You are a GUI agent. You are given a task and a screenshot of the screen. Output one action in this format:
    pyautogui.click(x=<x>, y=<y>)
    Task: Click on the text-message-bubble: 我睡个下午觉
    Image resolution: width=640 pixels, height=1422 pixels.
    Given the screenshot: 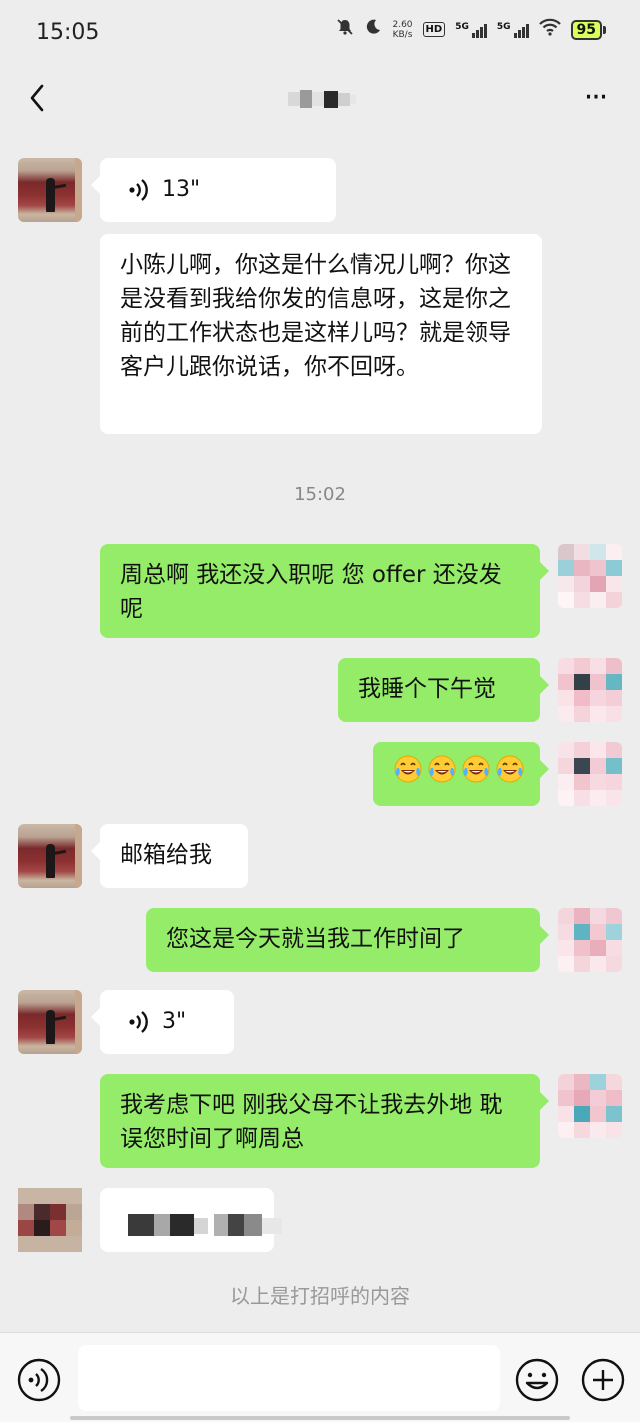 What is the action you would take?
    pyautogui.click(x=443, y=690)
    